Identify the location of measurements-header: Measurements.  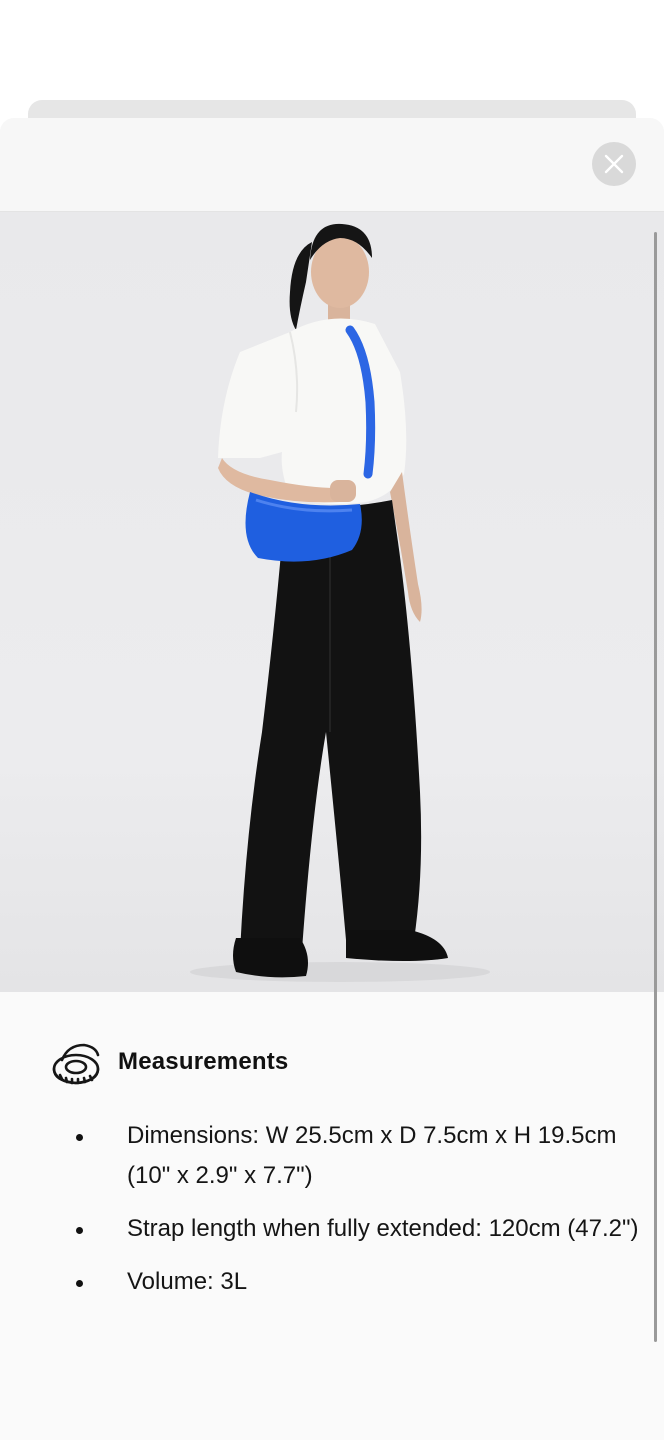
(169, 1063).